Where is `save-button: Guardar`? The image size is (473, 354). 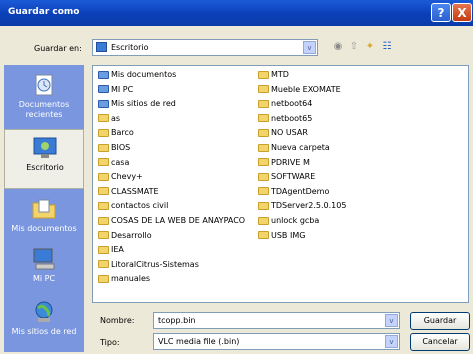
save-button: Guardar is located at coordinates (440, 321).